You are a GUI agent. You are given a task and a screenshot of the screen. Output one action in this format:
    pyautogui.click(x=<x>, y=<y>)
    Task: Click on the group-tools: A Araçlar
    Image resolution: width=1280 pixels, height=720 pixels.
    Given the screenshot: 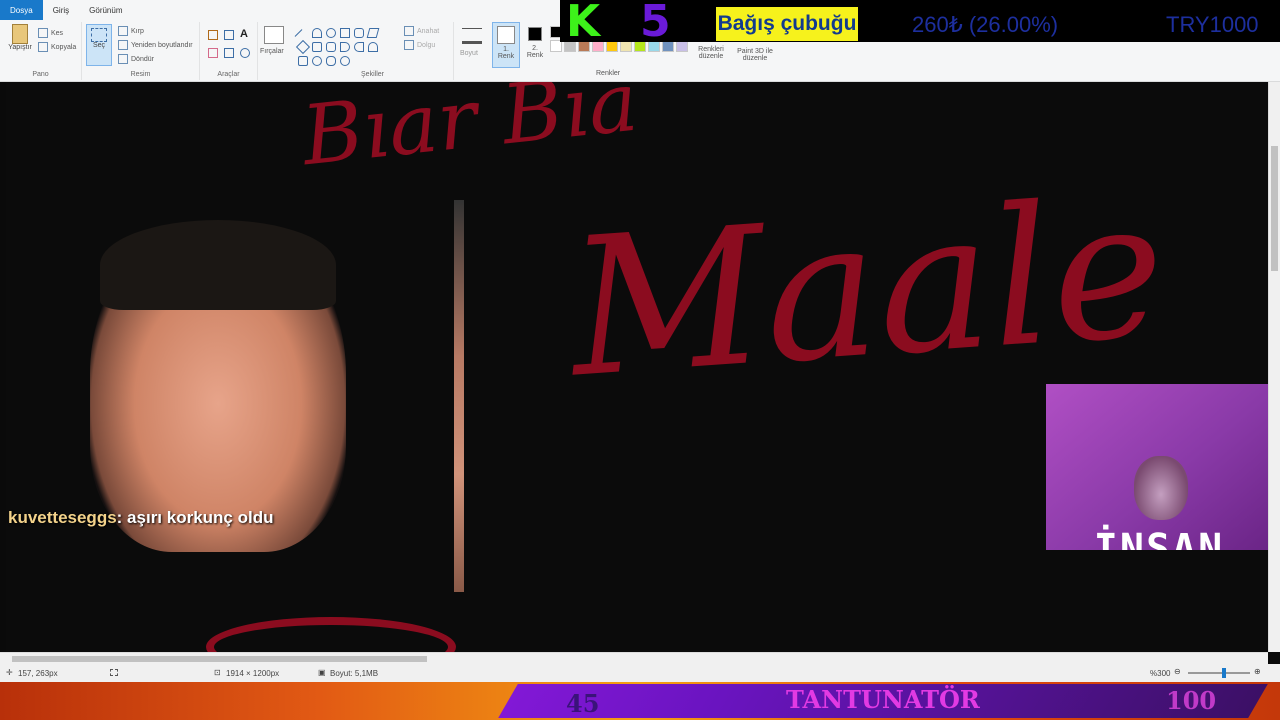 What is the action you would take?
    pyautogui.click(x=229, y=51)
    